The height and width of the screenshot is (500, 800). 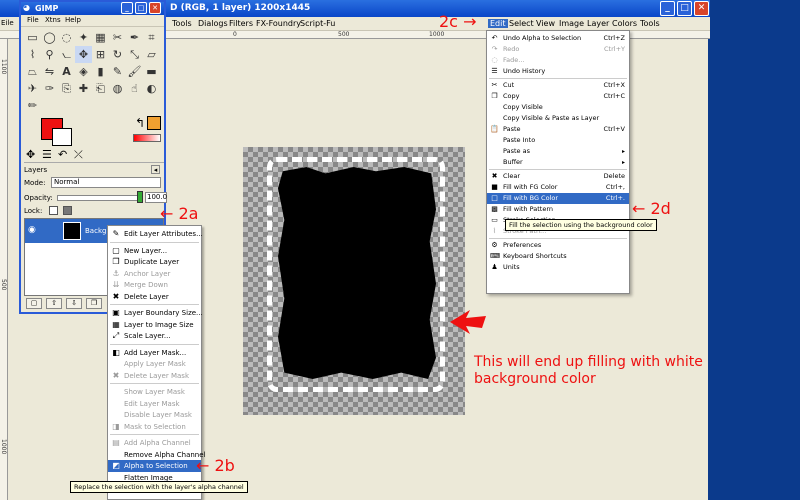 What do you see at coordinates (78, 155) in the screenshot?
I see `paths-tab-icon: ⤫` at bounding box center [78, 155].